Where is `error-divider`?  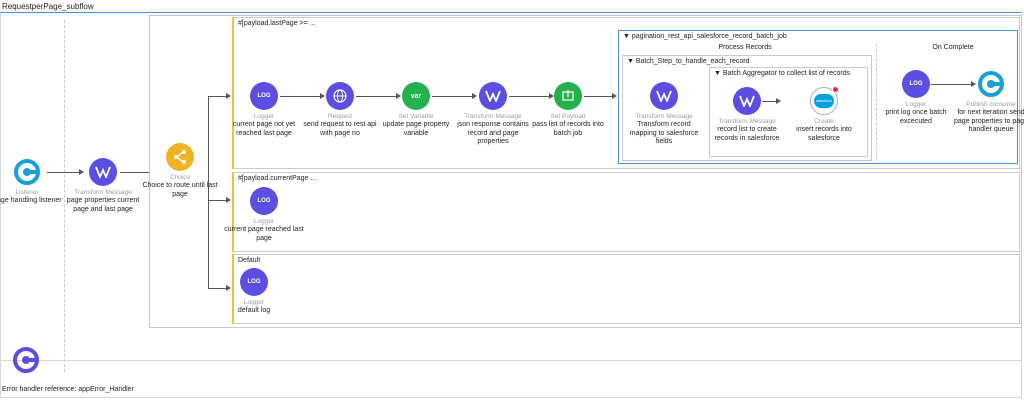 error-divider is located at coordinates (511, 360).